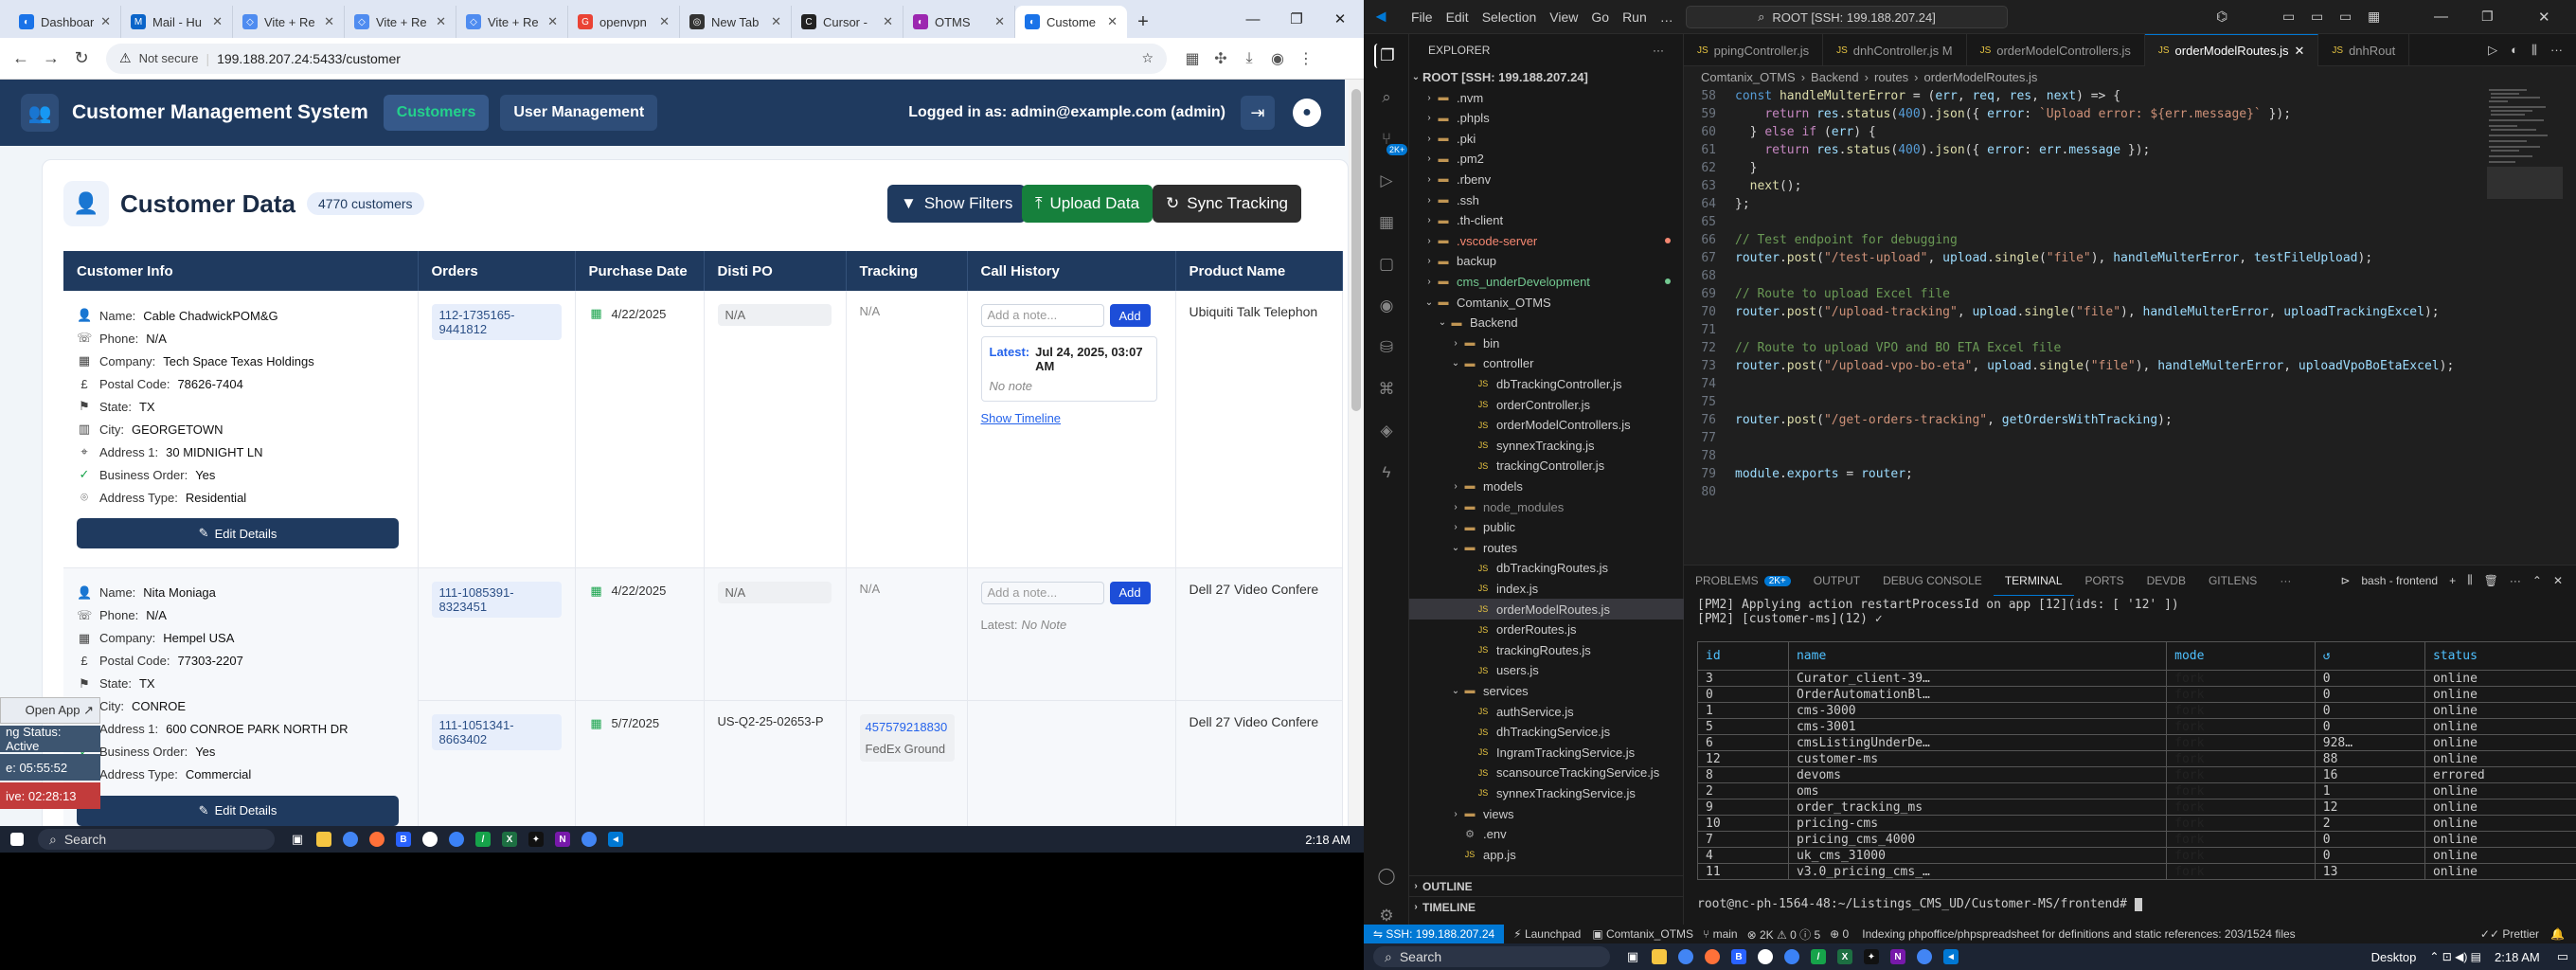 This screenshot has width=2576, height=970. What do you see at coordinates (2364, 50) in the screenshot?
I see `editor-tab: JS dnhRout` at bounding box center [2364, 50].